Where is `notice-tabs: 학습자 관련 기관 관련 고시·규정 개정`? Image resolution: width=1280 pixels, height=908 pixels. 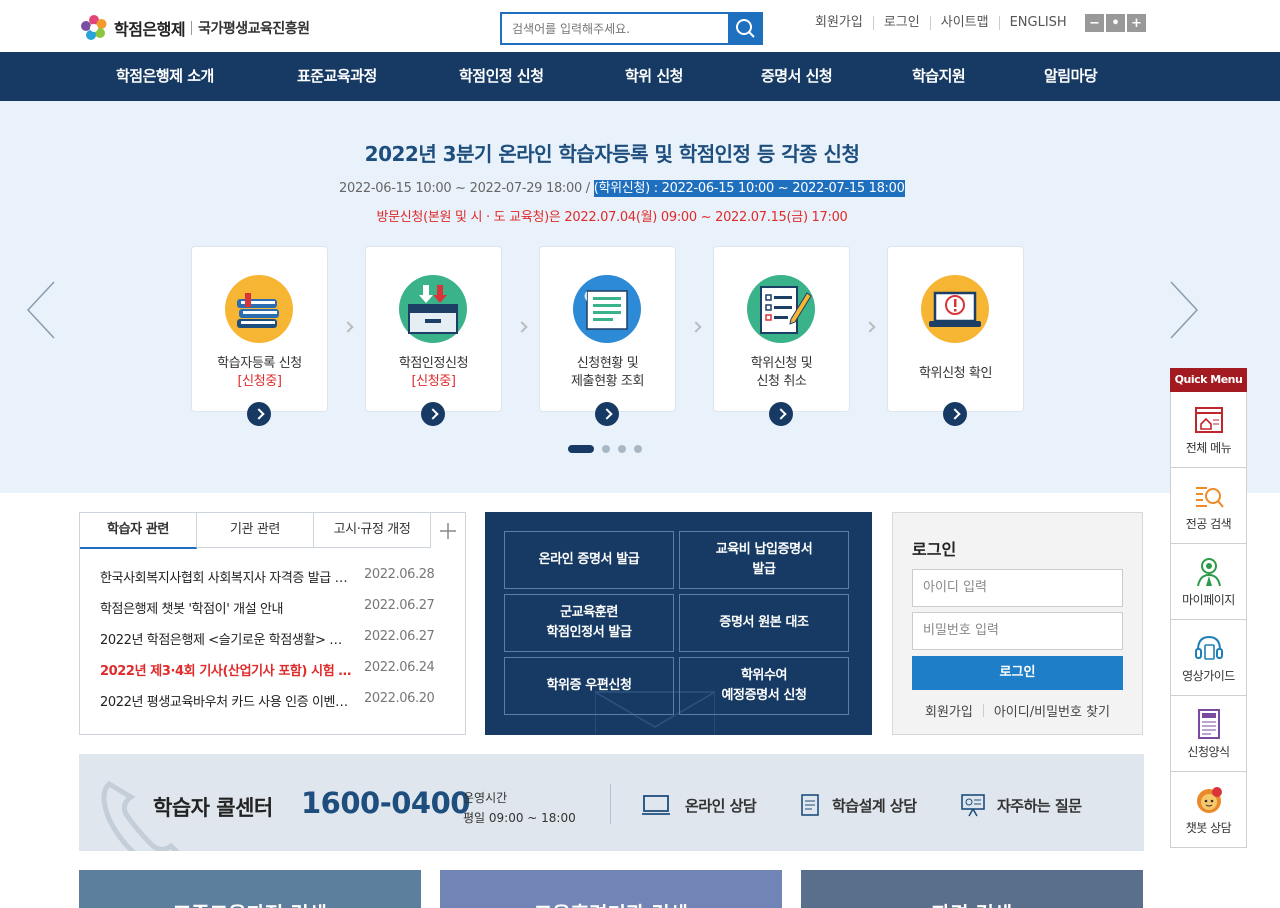
notice-tabs: 학습자 관련 기관 관련 고시·규정 개정 is located at coordinates (272, 531).